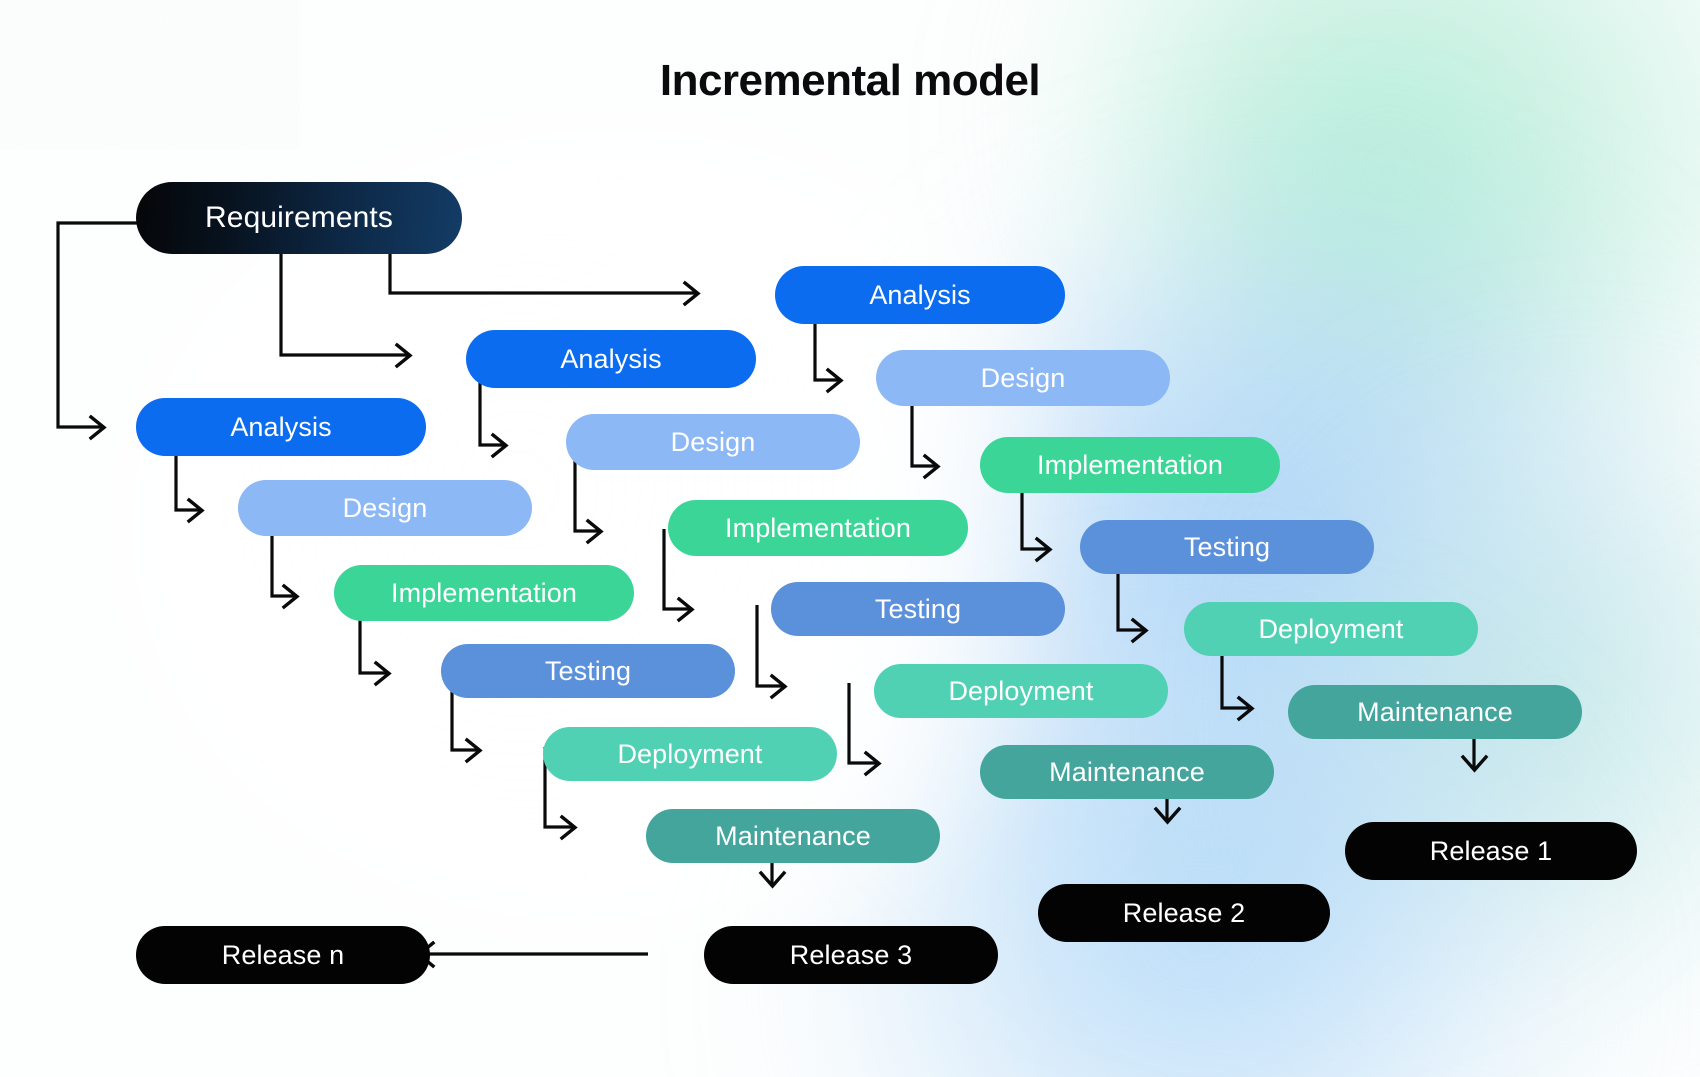 Image resolution: width=1700 pixels, height=1077 pixels. What do you see at coordinates (1491, 851) in the screenshot?
I see `node-release-1: Release 1` at bounding box center [1491, 851].